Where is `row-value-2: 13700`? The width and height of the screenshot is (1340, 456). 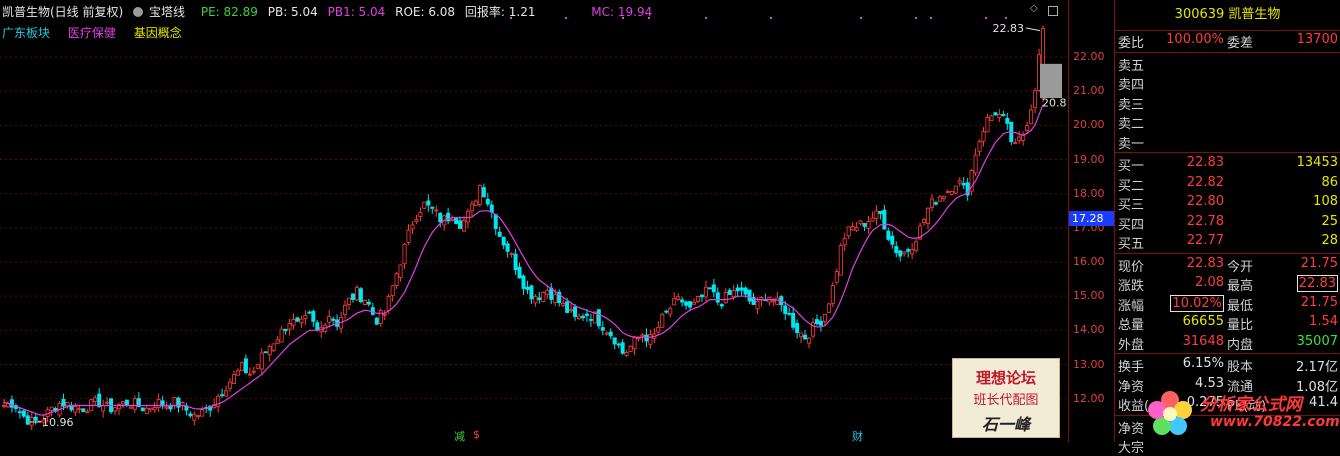 row-value-2: 13700 is located at coordinates (1317, 39).